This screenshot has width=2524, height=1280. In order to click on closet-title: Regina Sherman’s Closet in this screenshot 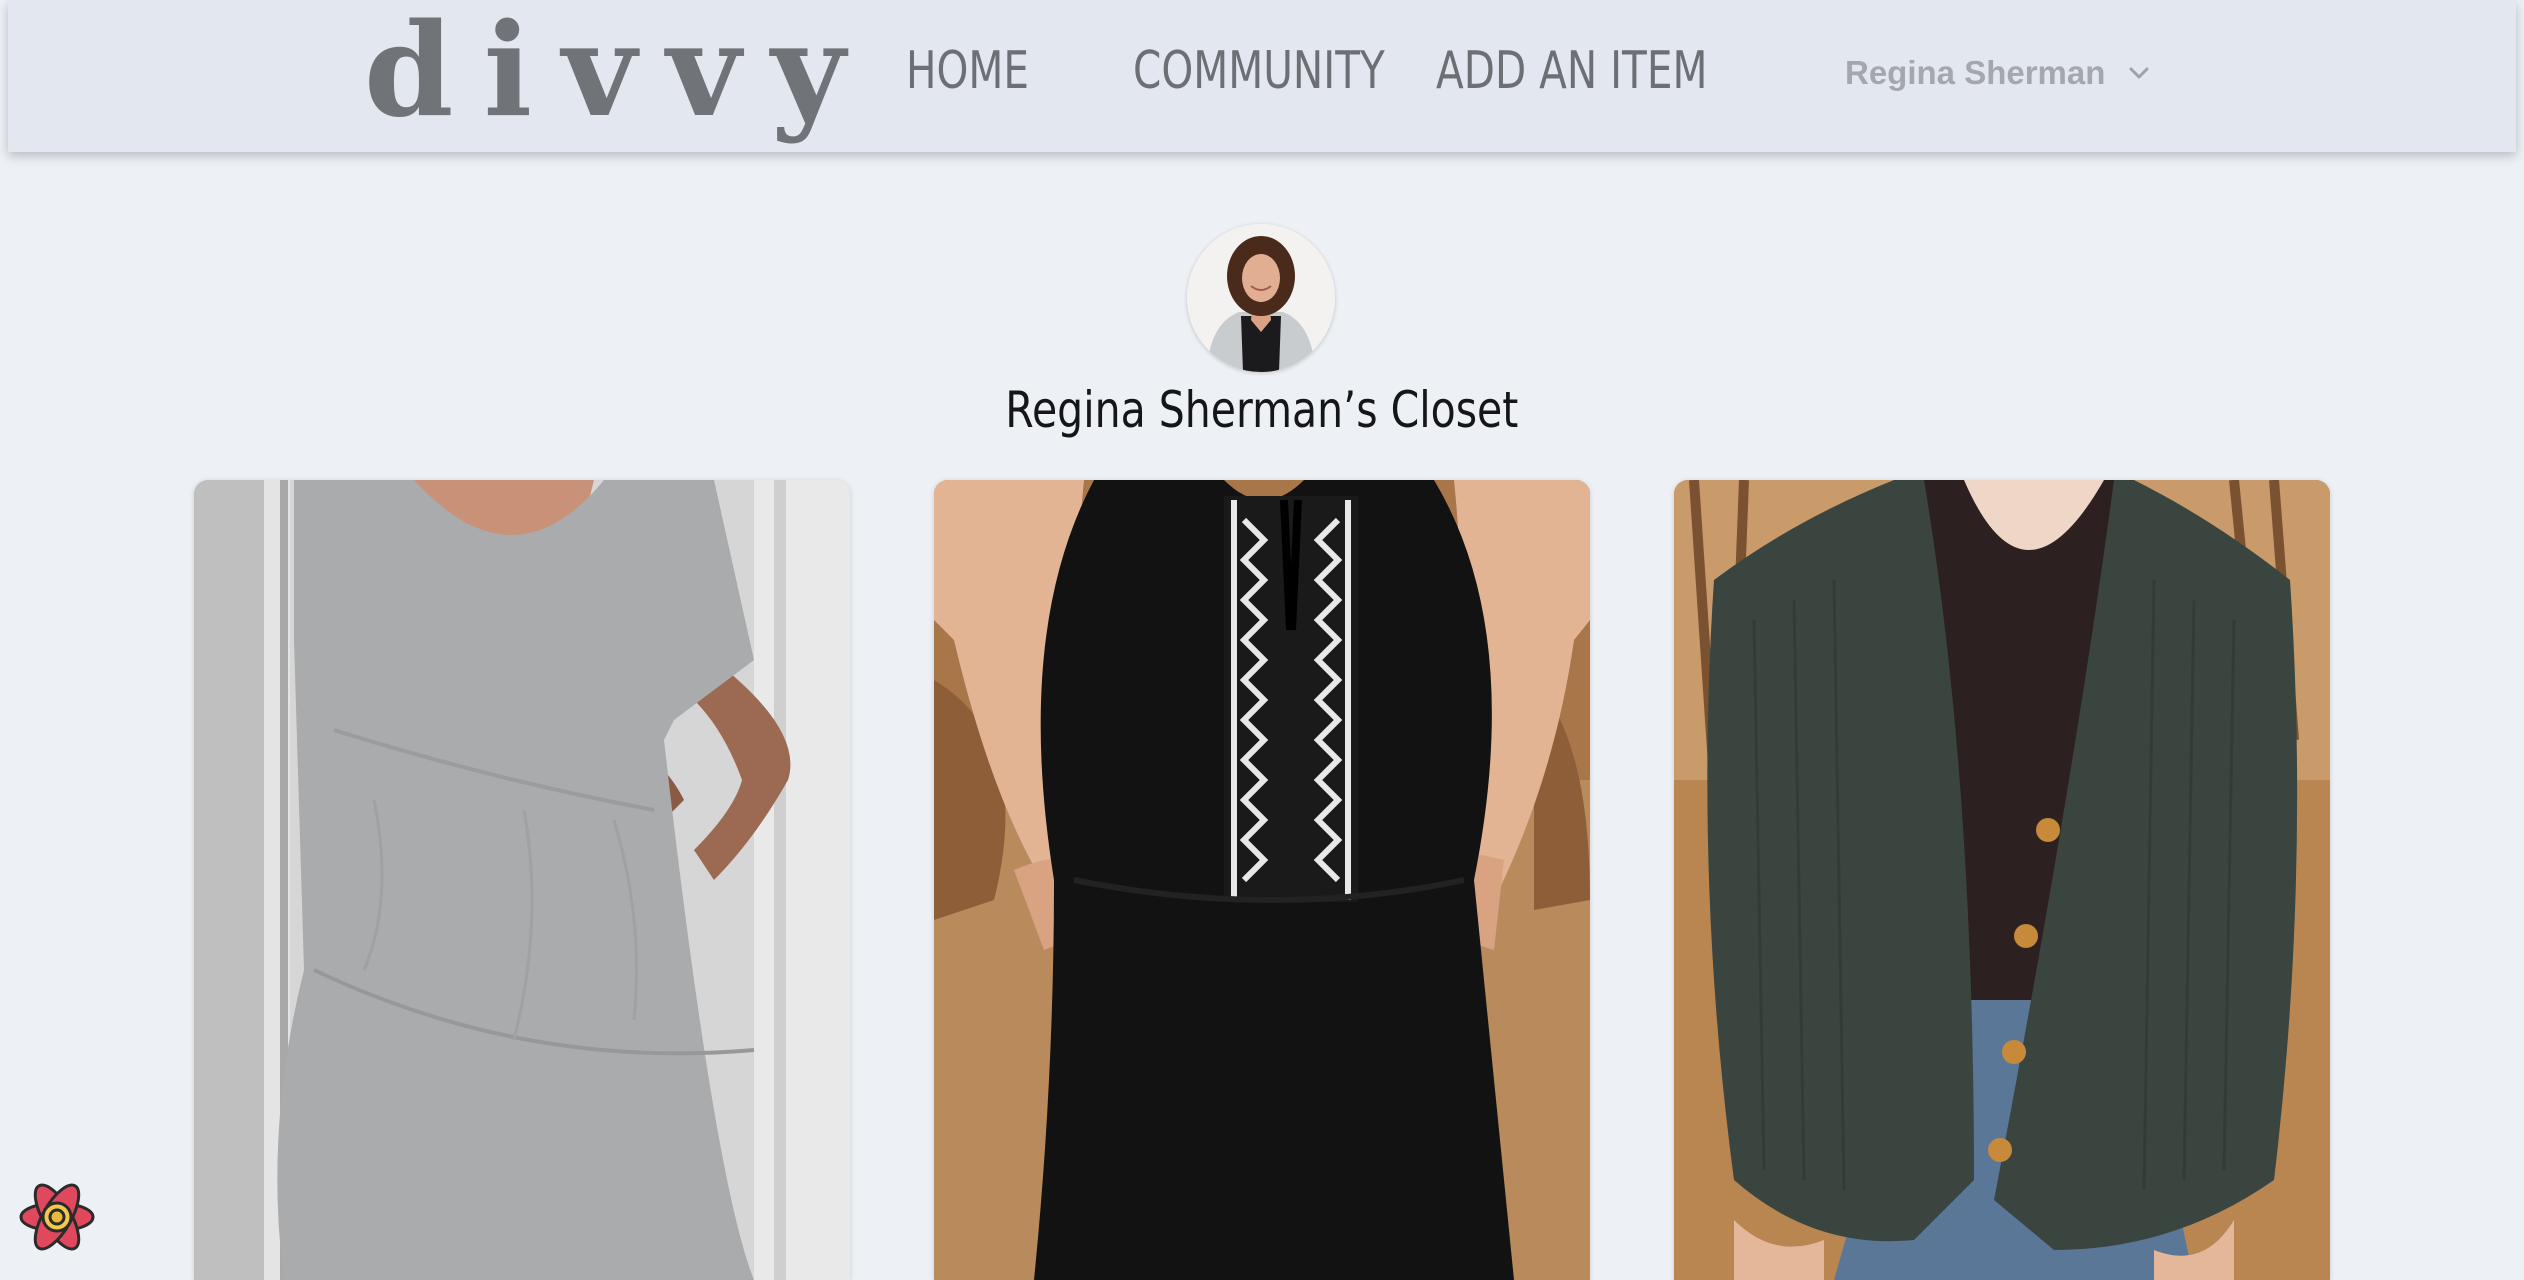, I will do `click(1262, 410)`.